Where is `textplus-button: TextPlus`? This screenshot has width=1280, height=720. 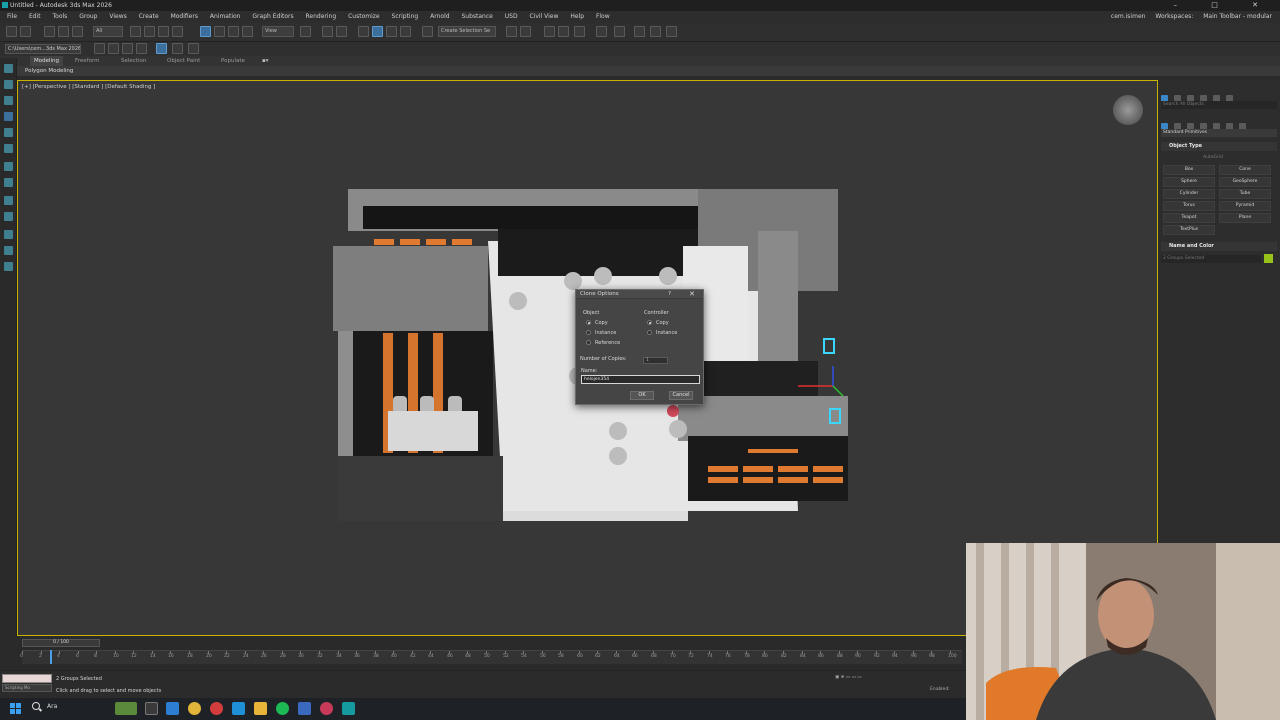 textplus-button: TextPlus is located at coordinates (1189, 230).